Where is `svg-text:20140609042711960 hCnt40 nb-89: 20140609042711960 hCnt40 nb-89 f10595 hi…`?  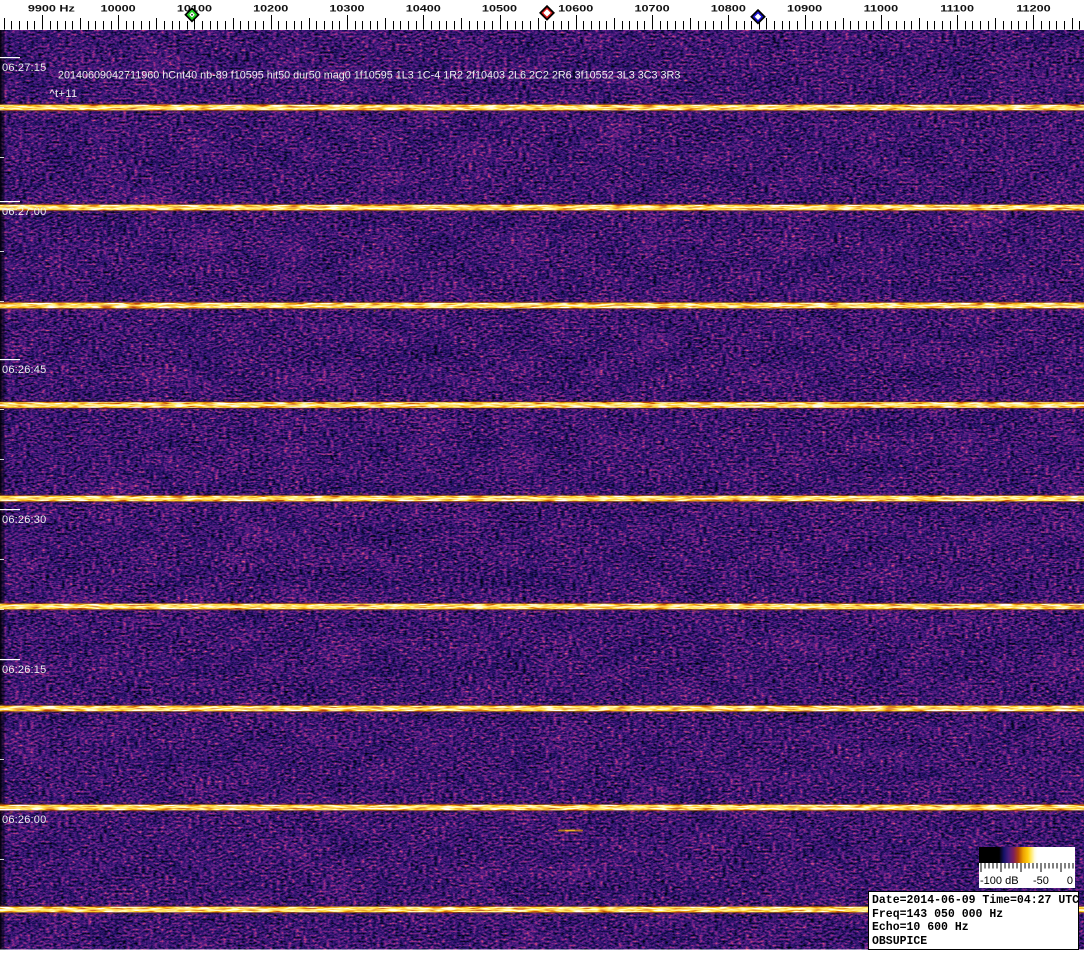 svg-text:20140609042711960 hCnt40 nb-89: 20140609042711960 hCnt40 nb-89 f10595 hi… is located at coordinates (369, 76).